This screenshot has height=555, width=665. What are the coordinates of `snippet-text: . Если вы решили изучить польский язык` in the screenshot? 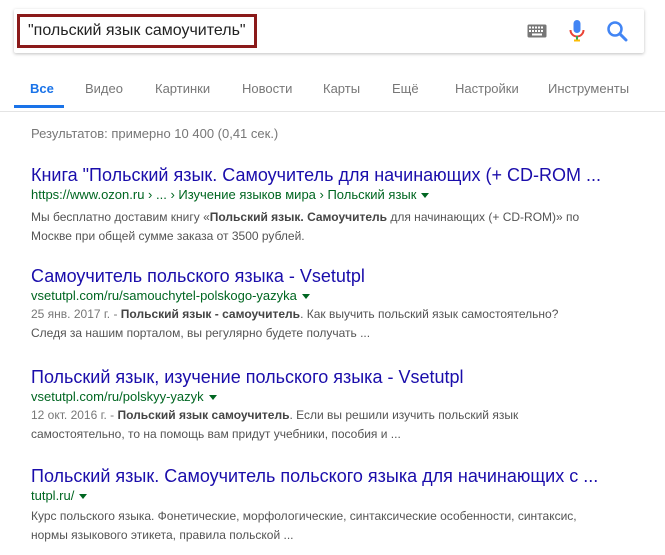 It's located at (404, 415).